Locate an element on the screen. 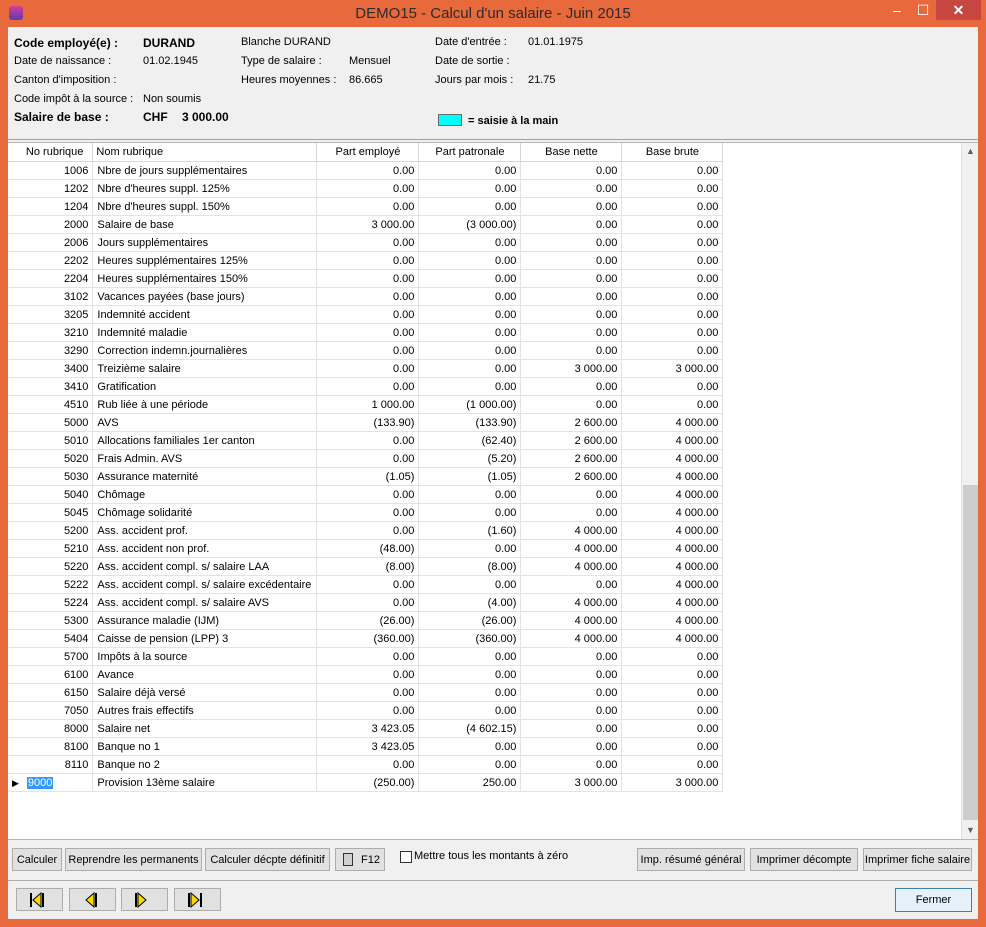 The height and width of the screenshot is (927, 986). cell-nom-rubrique: Nbre de jours supplémentaires is located at coordinates (205, 170).